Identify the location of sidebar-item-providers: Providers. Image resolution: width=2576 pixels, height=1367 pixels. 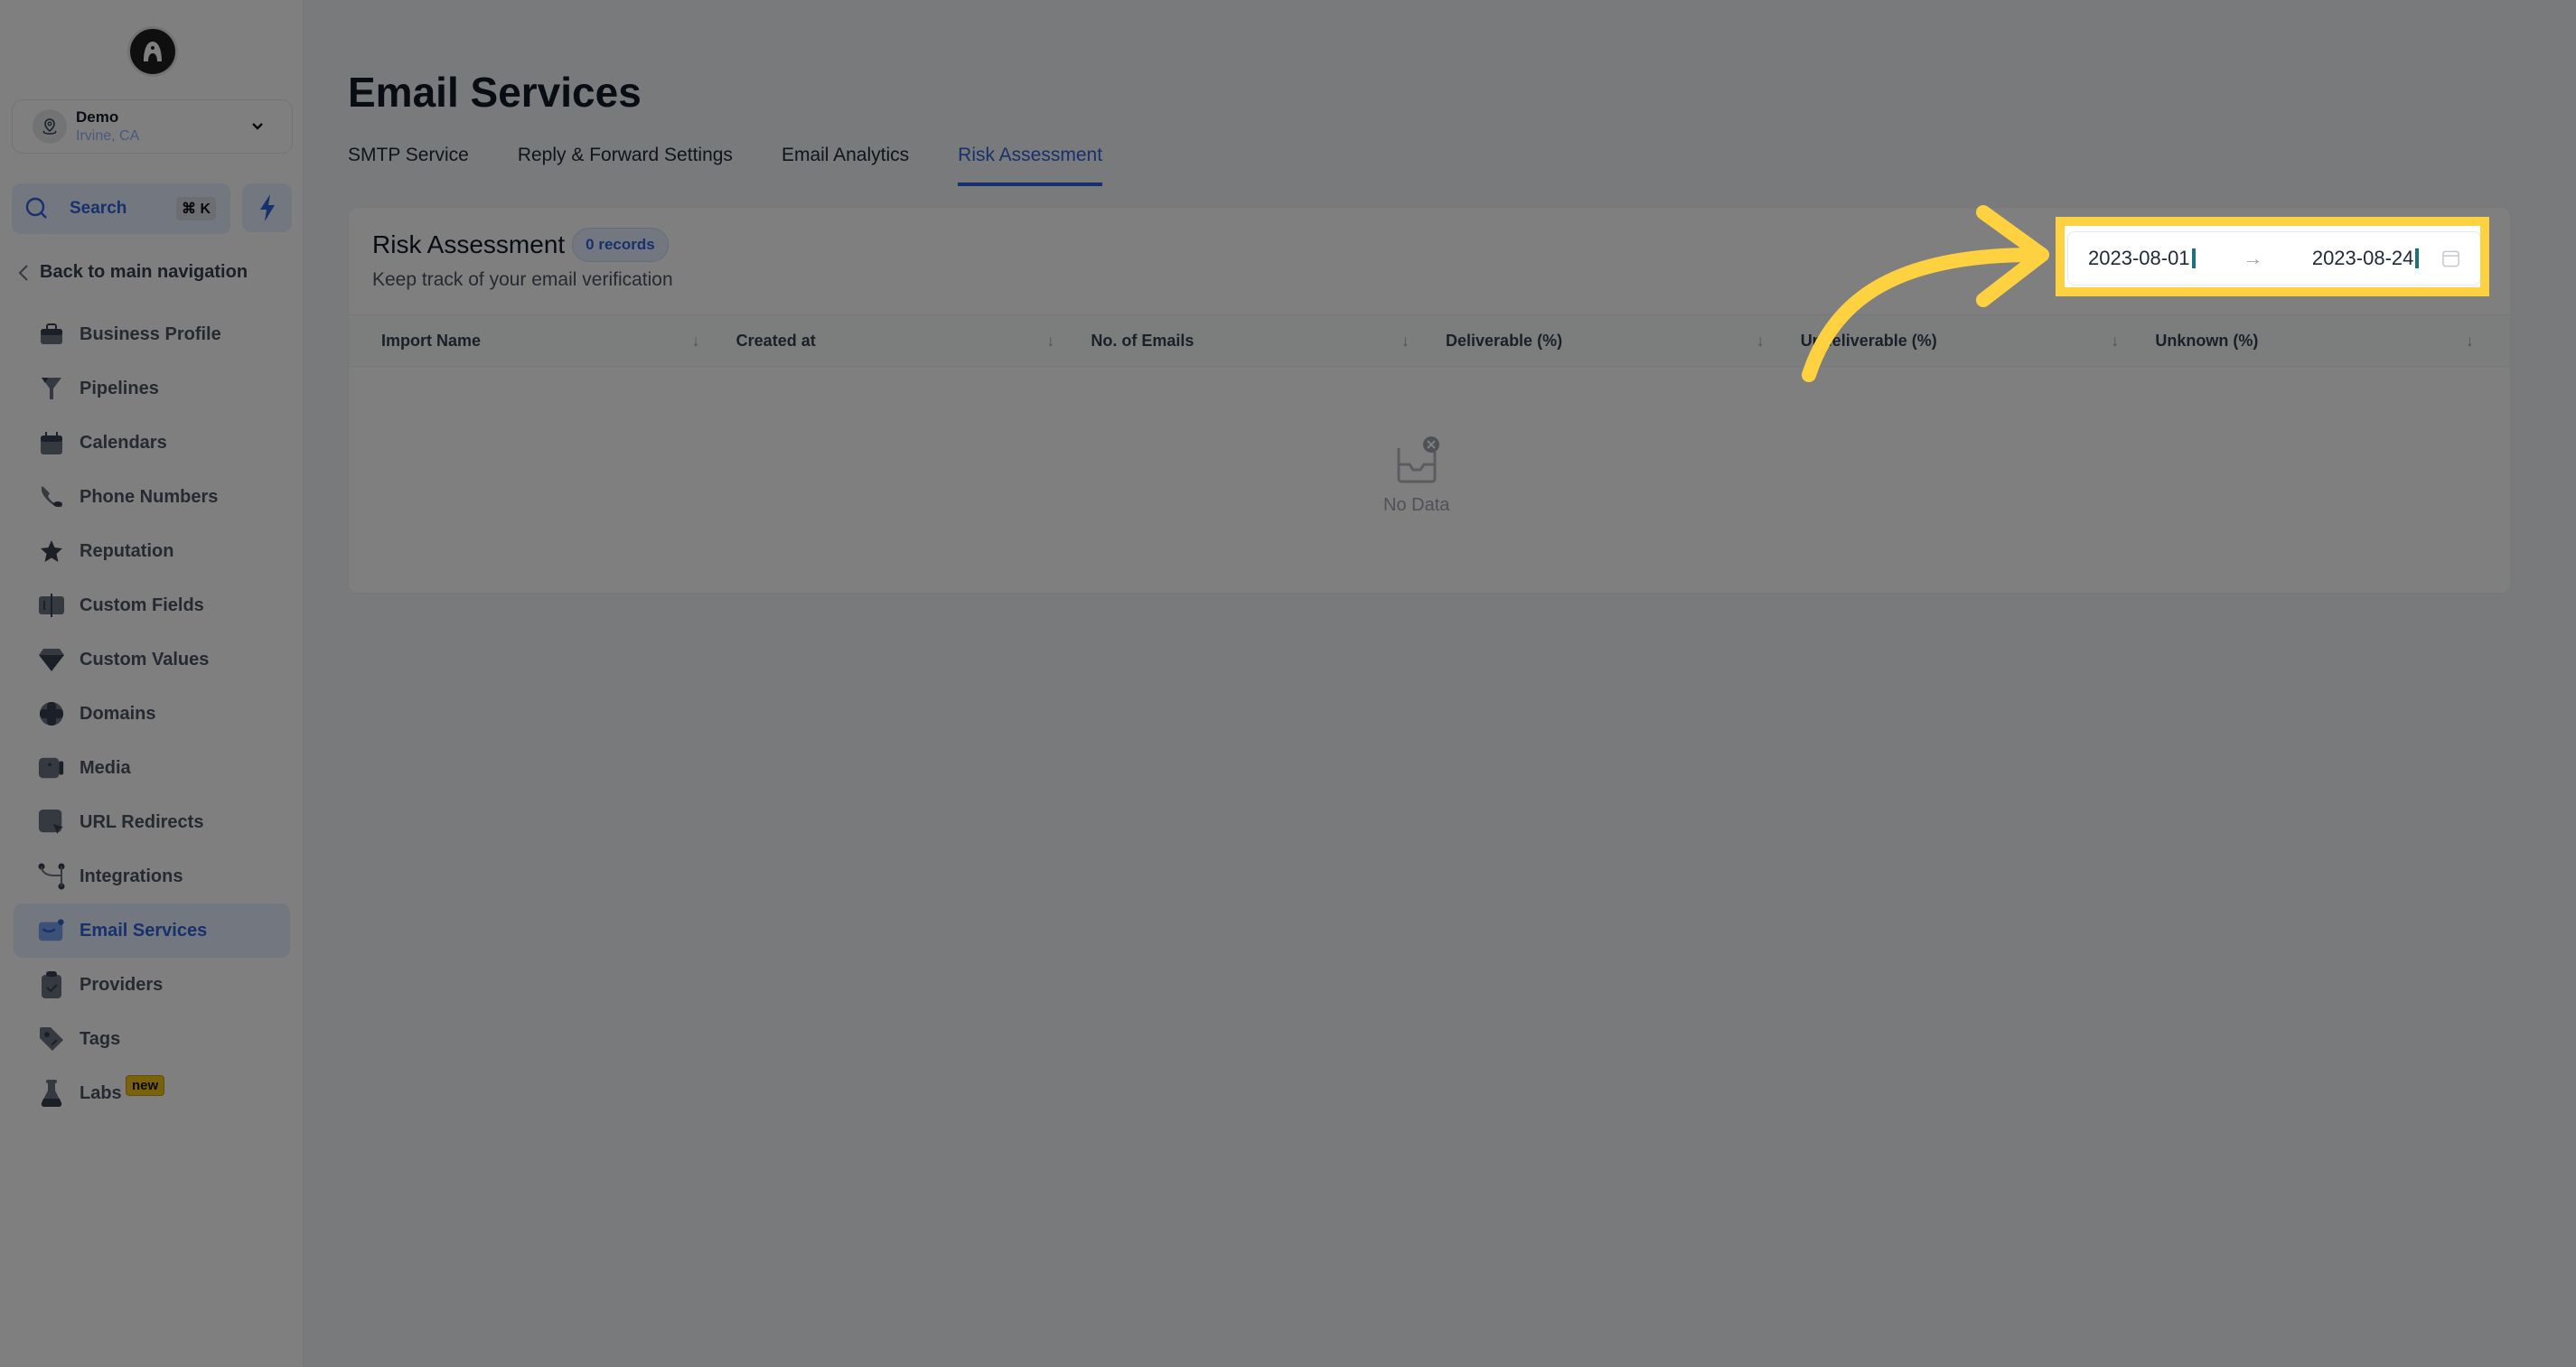
(152, 985).